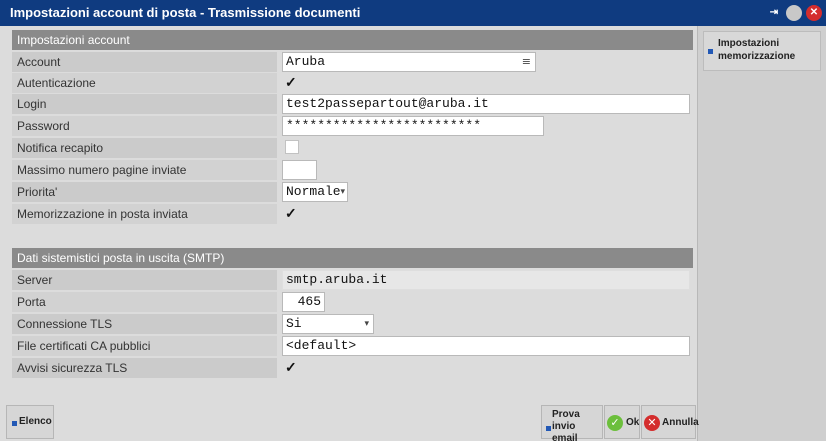  I want to click on row-certificati: File certificati CA pubblici <default>, so click(352, 346).